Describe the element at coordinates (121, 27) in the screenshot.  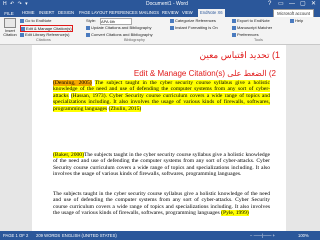
I see `update-citations-label: Update Citations and Bibliography` at that location.